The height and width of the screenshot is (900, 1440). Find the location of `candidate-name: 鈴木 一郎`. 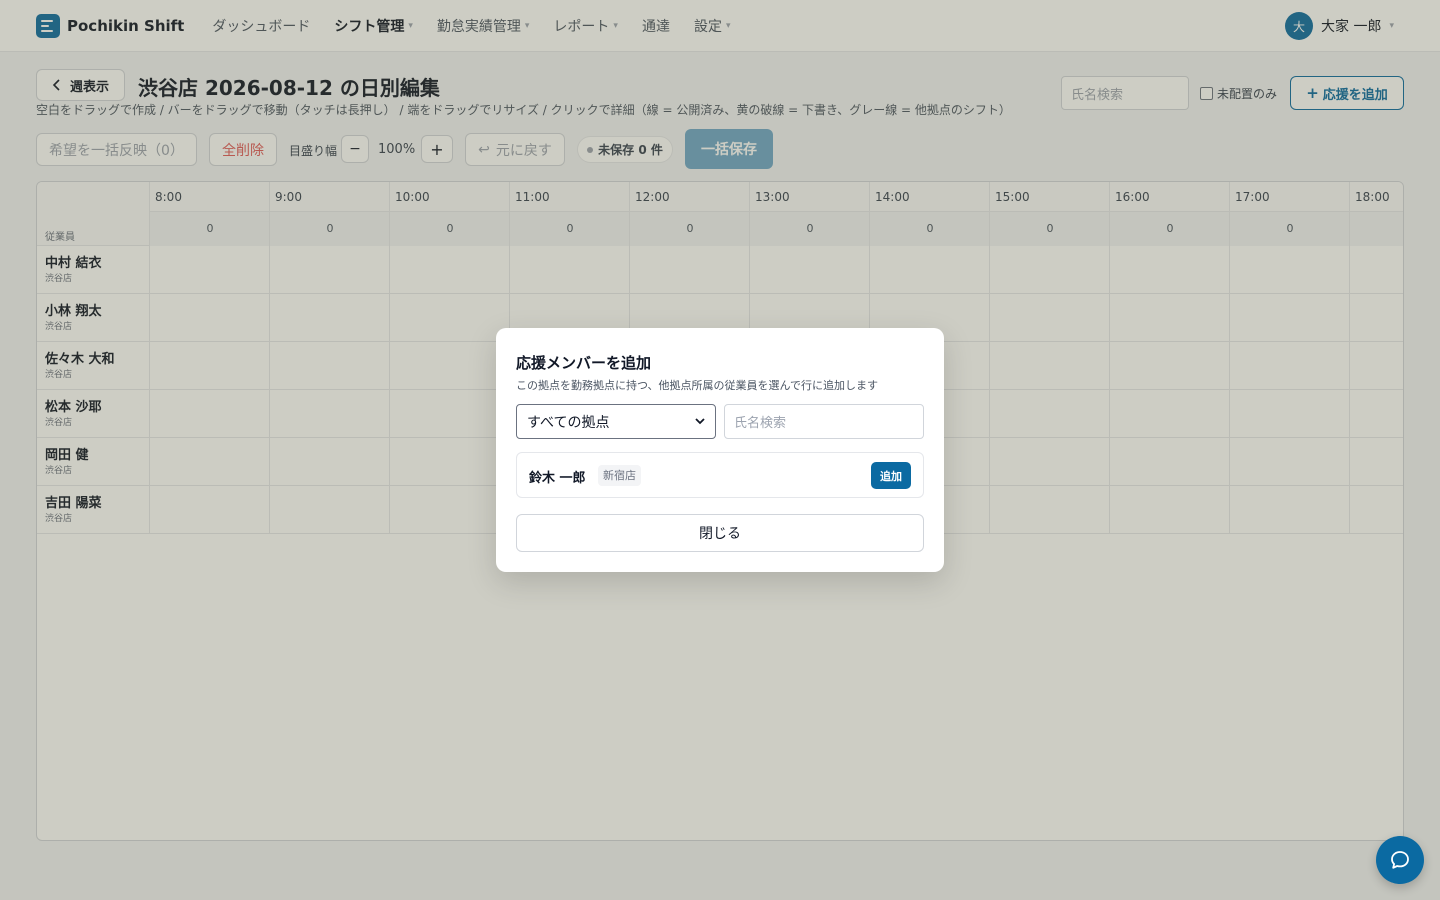

candidate-name: 鈴木 一郎 is located at coordinates (557, 478).